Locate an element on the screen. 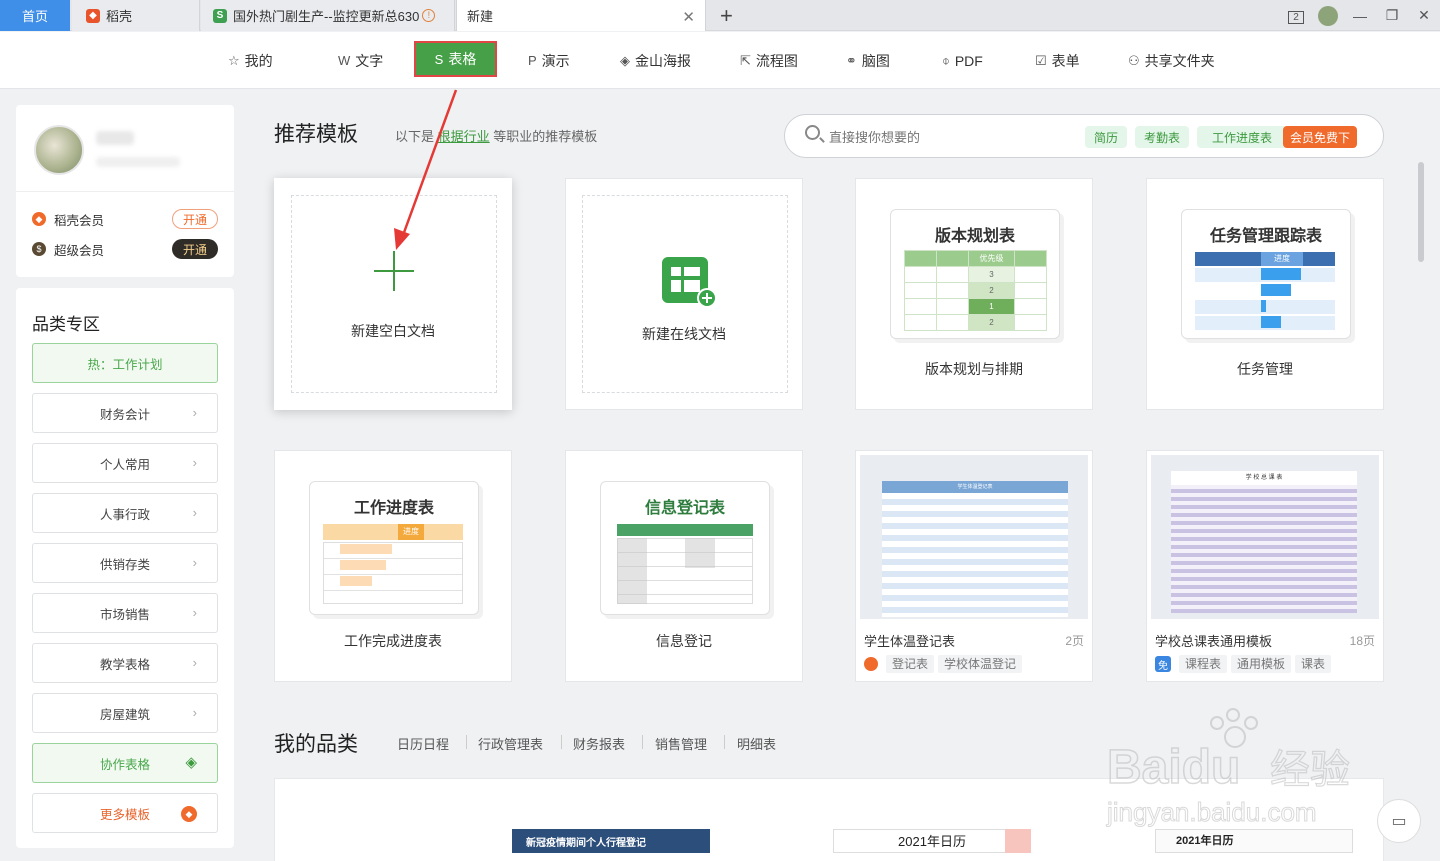 This screenshot has height=861, width=1440. preview-col-label: 进度 is located at coordinates (411, 532).